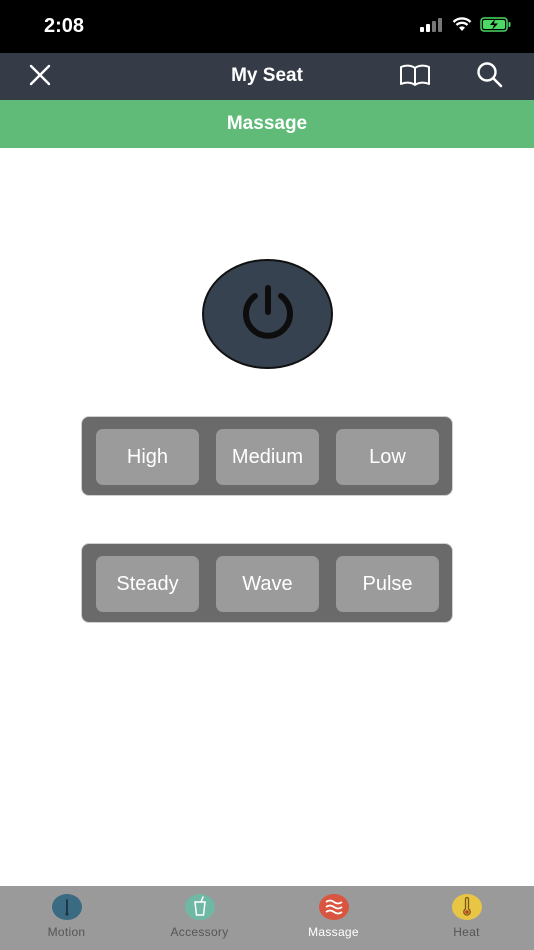 Image resolution: width=534 pixels, height=950 pixels. Describe the element at coordinates (199, 932) in the screenshot. I see `tab-label-accessory: Accessory` at that location.